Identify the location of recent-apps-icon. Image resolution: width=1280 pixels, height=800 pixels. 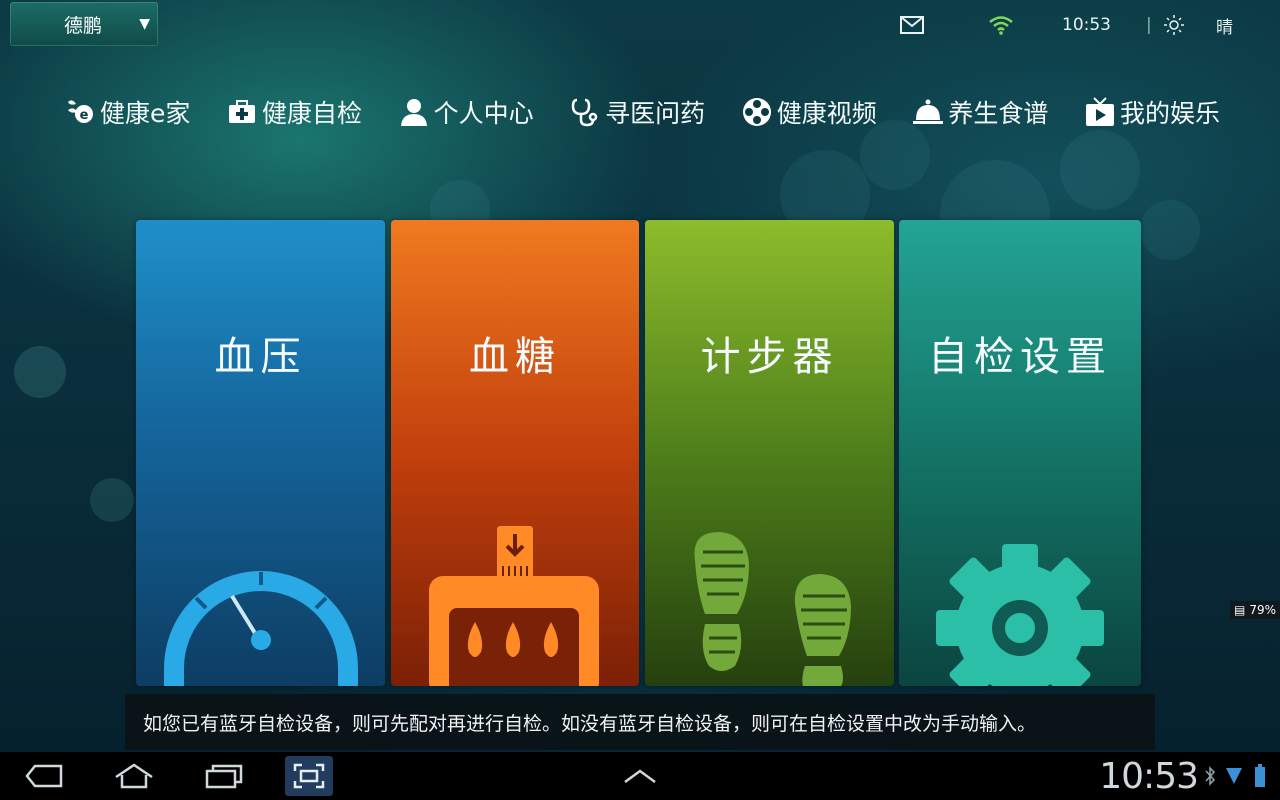
(224, 776).